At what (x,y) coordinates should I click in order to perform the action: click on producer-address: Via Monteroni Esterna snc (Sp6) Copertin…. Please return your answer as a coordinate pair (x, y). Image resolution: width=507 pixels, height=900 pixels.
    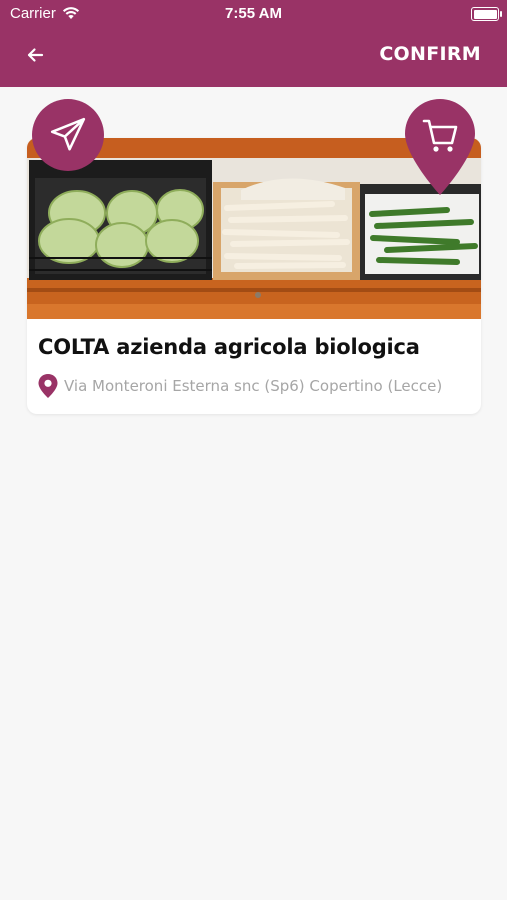
    Looking at the image, I should click on (240, 386).